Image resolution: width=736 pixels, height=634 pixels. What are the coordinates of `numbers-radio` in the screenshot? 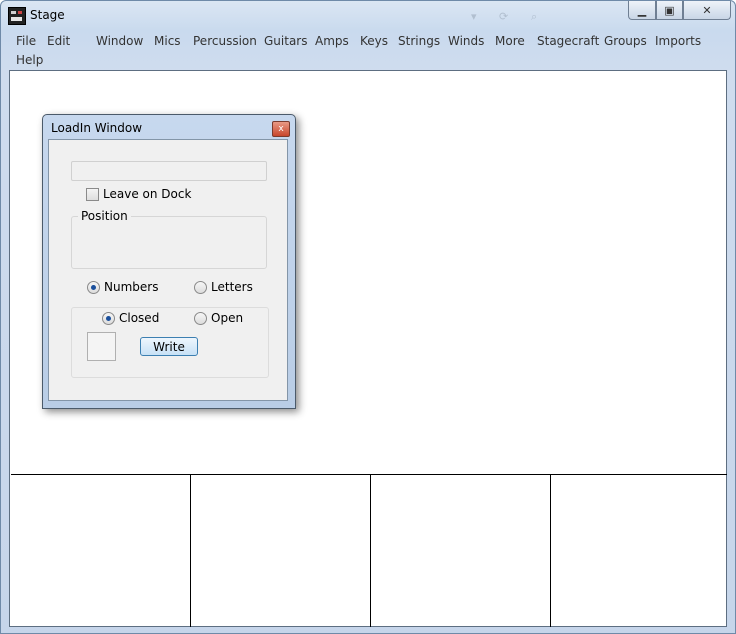 It's located at (93, 287).